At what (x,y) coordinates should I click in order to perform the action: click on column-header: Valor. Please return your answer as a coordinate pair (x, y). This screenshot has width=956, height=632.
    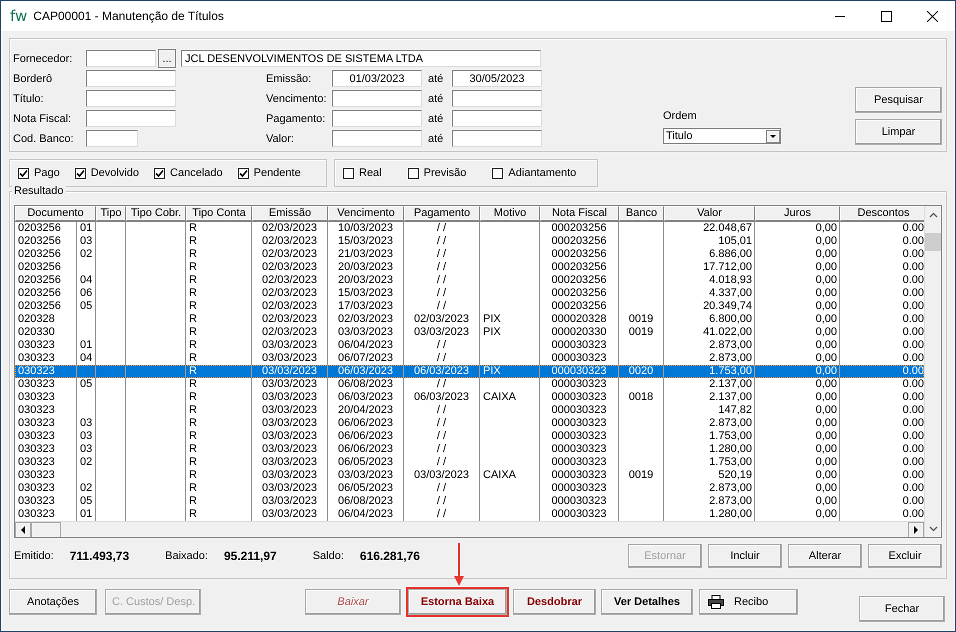
    Looking at the image, I should click on (709, 213).